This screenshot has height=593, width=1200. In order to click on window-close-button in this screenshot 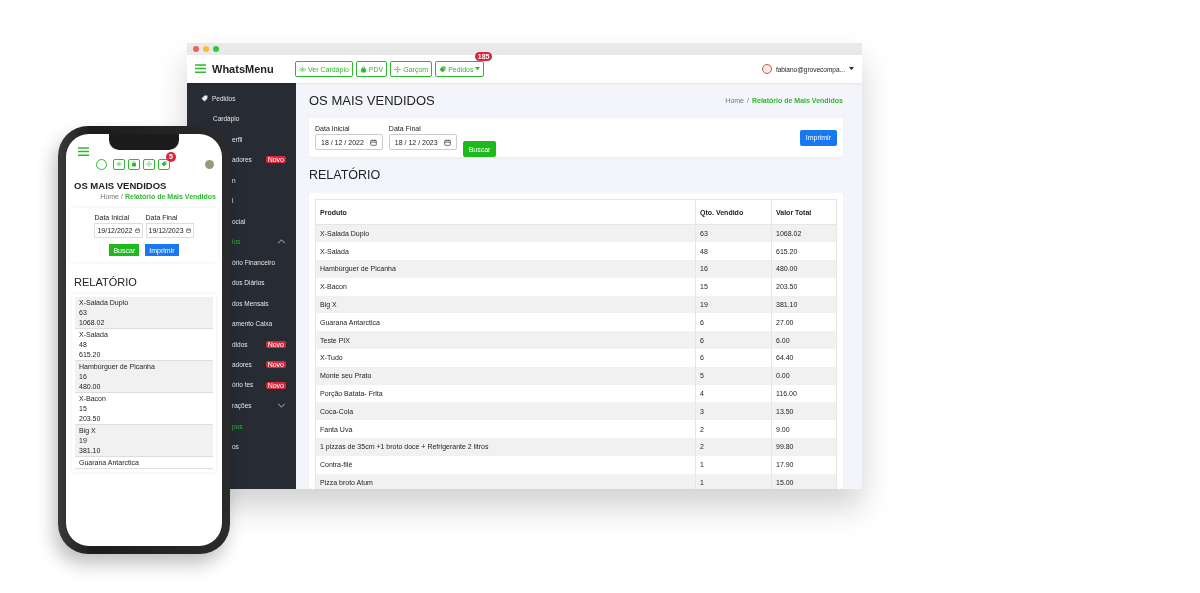, I will do `click(196, 49)`.